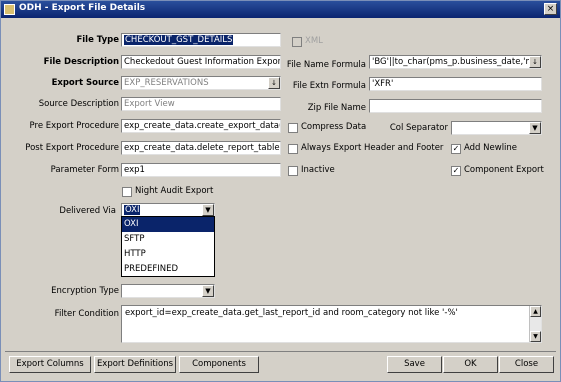 The width and height of the screenshot is (561, 382). What do you see at coordinates (82, 8) in the screenshot?
I see `window-title: ODH - Export File Details` at bounding box center [82, 8].